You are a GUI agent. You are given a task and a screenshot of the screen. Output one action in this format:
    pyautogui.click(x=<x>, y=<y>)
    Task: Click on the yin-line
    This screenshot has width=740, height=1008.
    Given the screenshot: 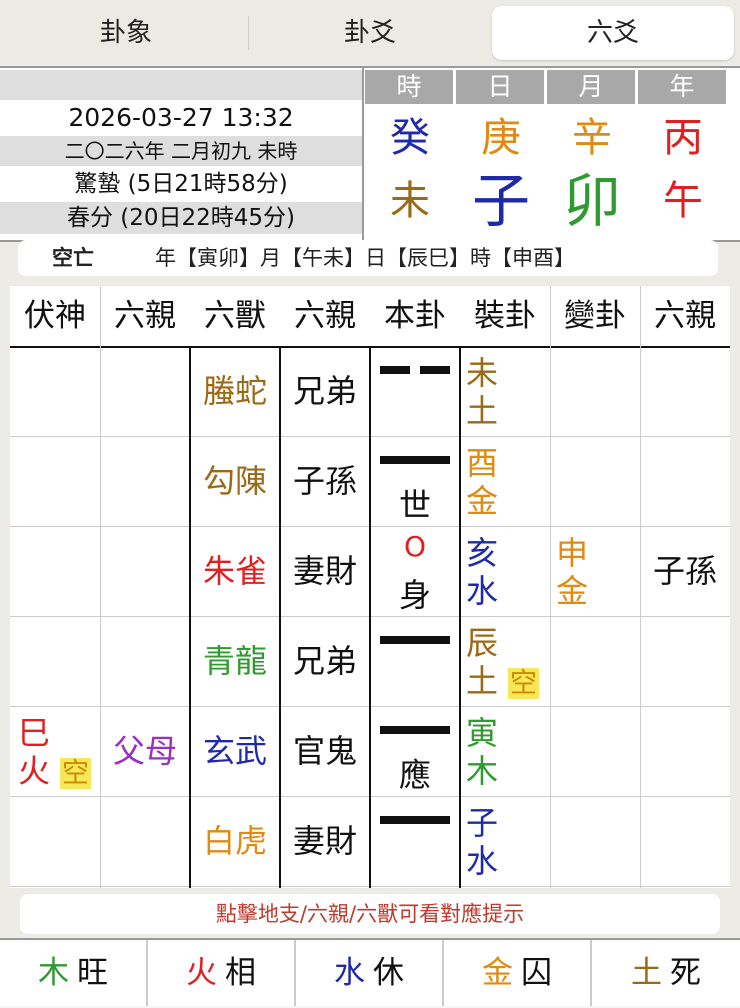 What is the action you would take?
    pyautogui.click(x=435, y=370)
    